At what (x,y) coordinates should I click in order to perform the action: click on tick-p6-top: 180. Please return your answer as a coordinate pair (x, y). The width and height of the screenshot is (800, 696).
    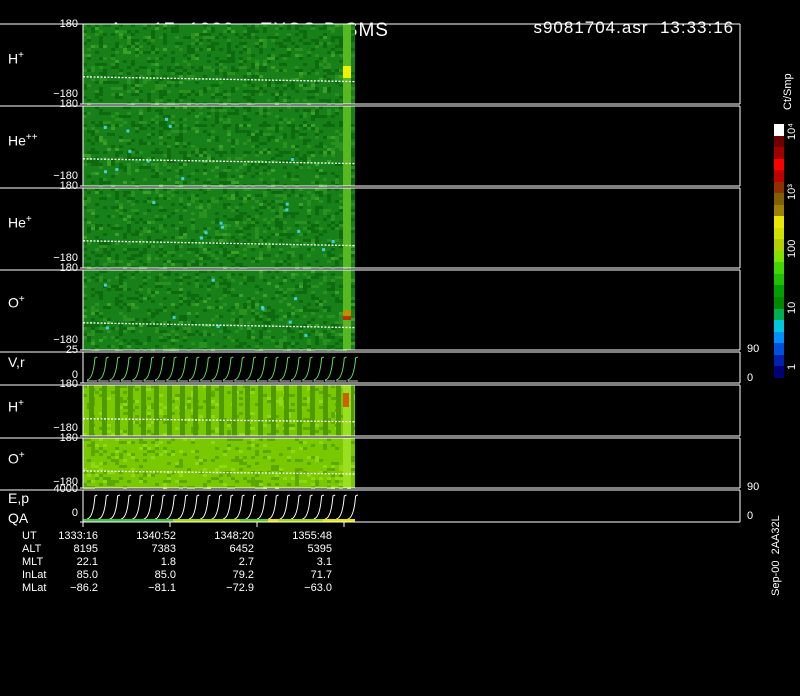
    Looking at the image, I should click on (68, 384).